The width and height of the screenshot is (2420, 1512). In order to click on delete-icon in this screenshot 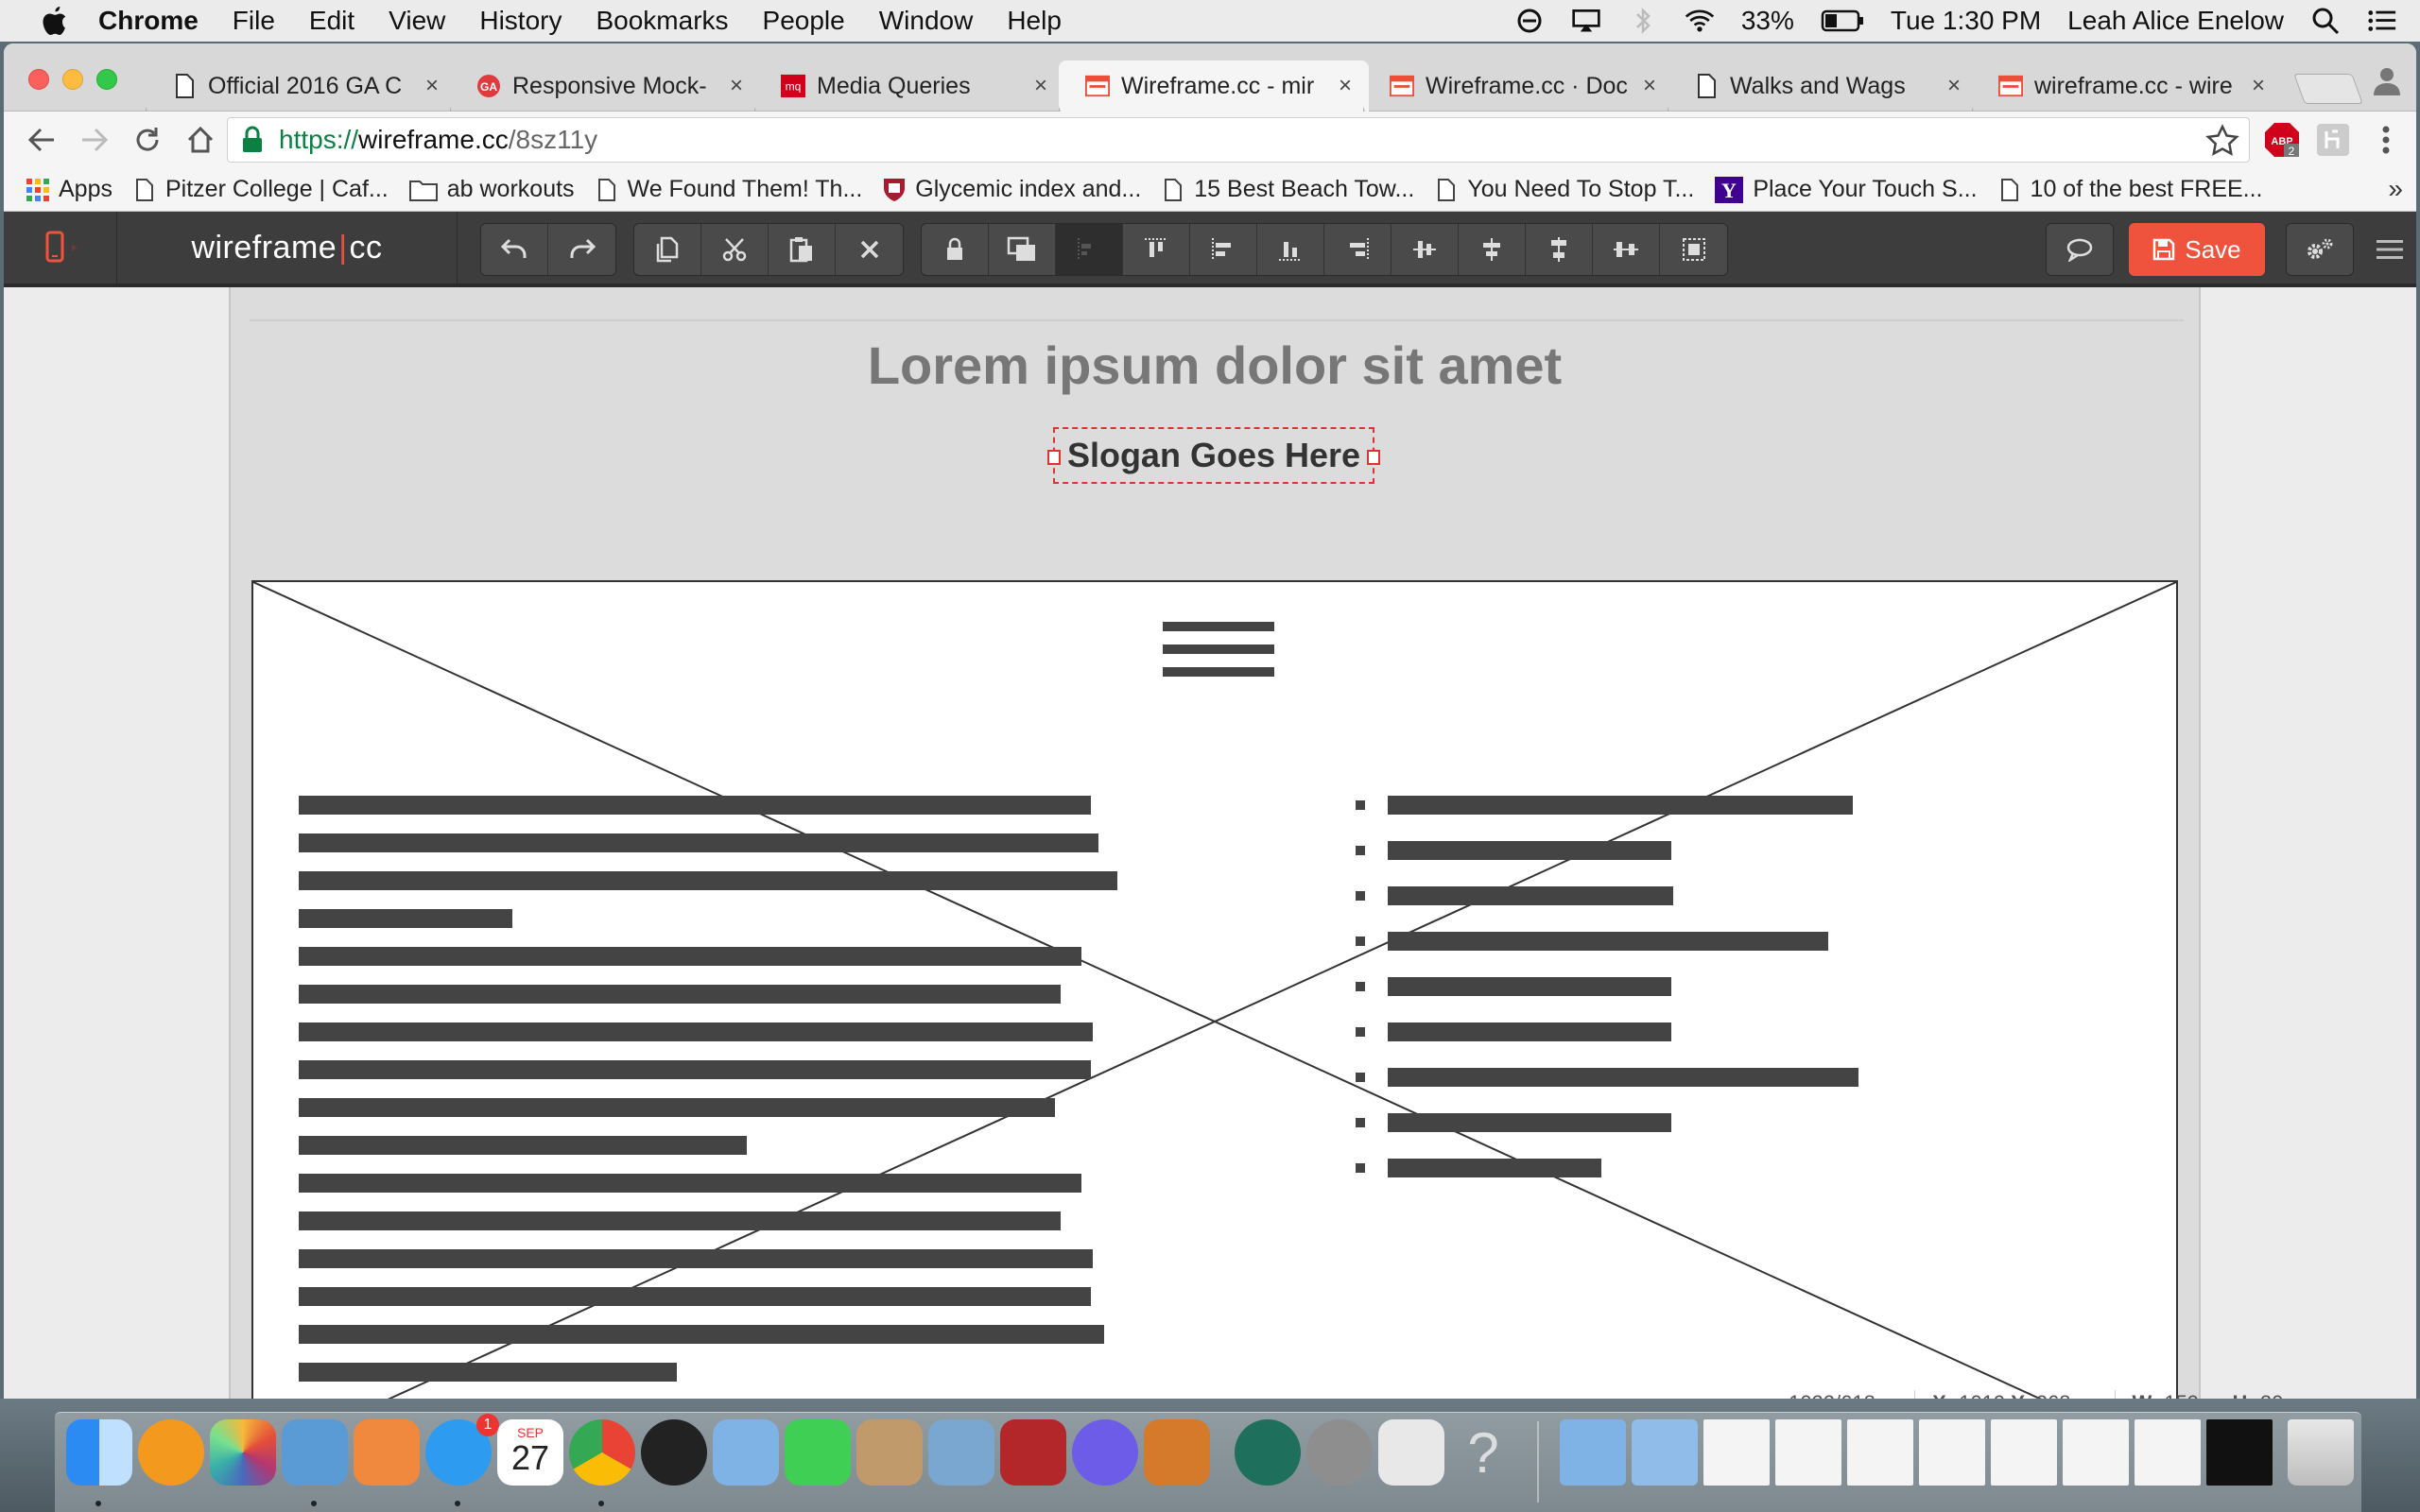, I will do `click(870, 249)`.